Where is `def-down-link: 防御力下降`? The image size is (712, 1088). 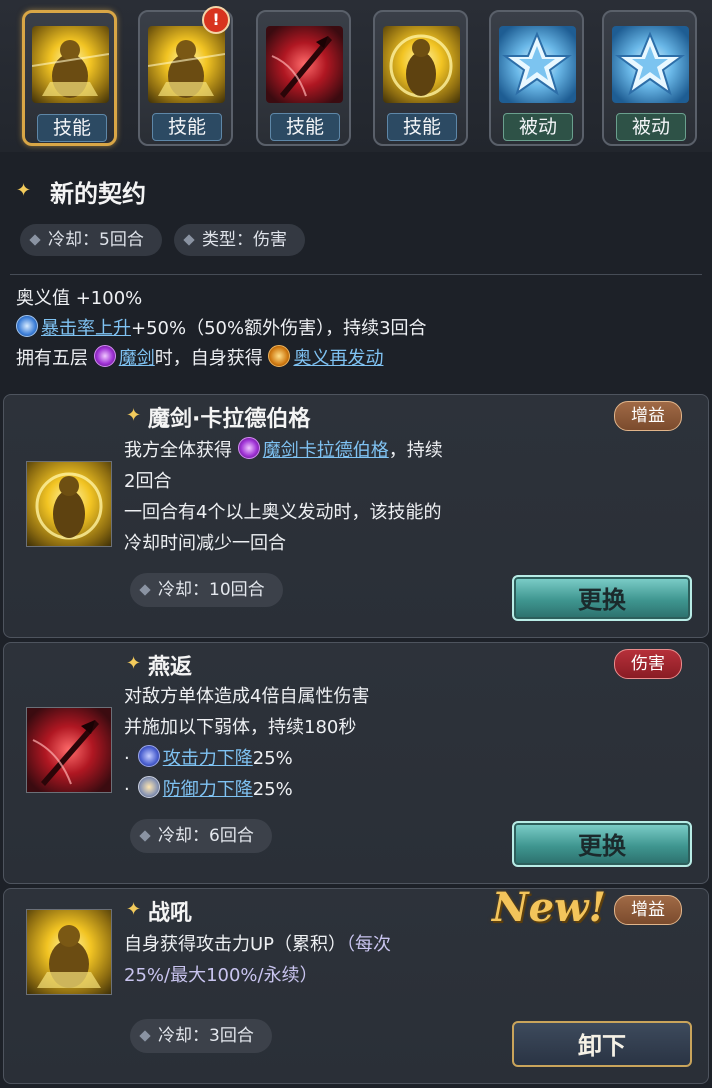 def-down-link: 防御力下降 is located at coordinates (208, 789).